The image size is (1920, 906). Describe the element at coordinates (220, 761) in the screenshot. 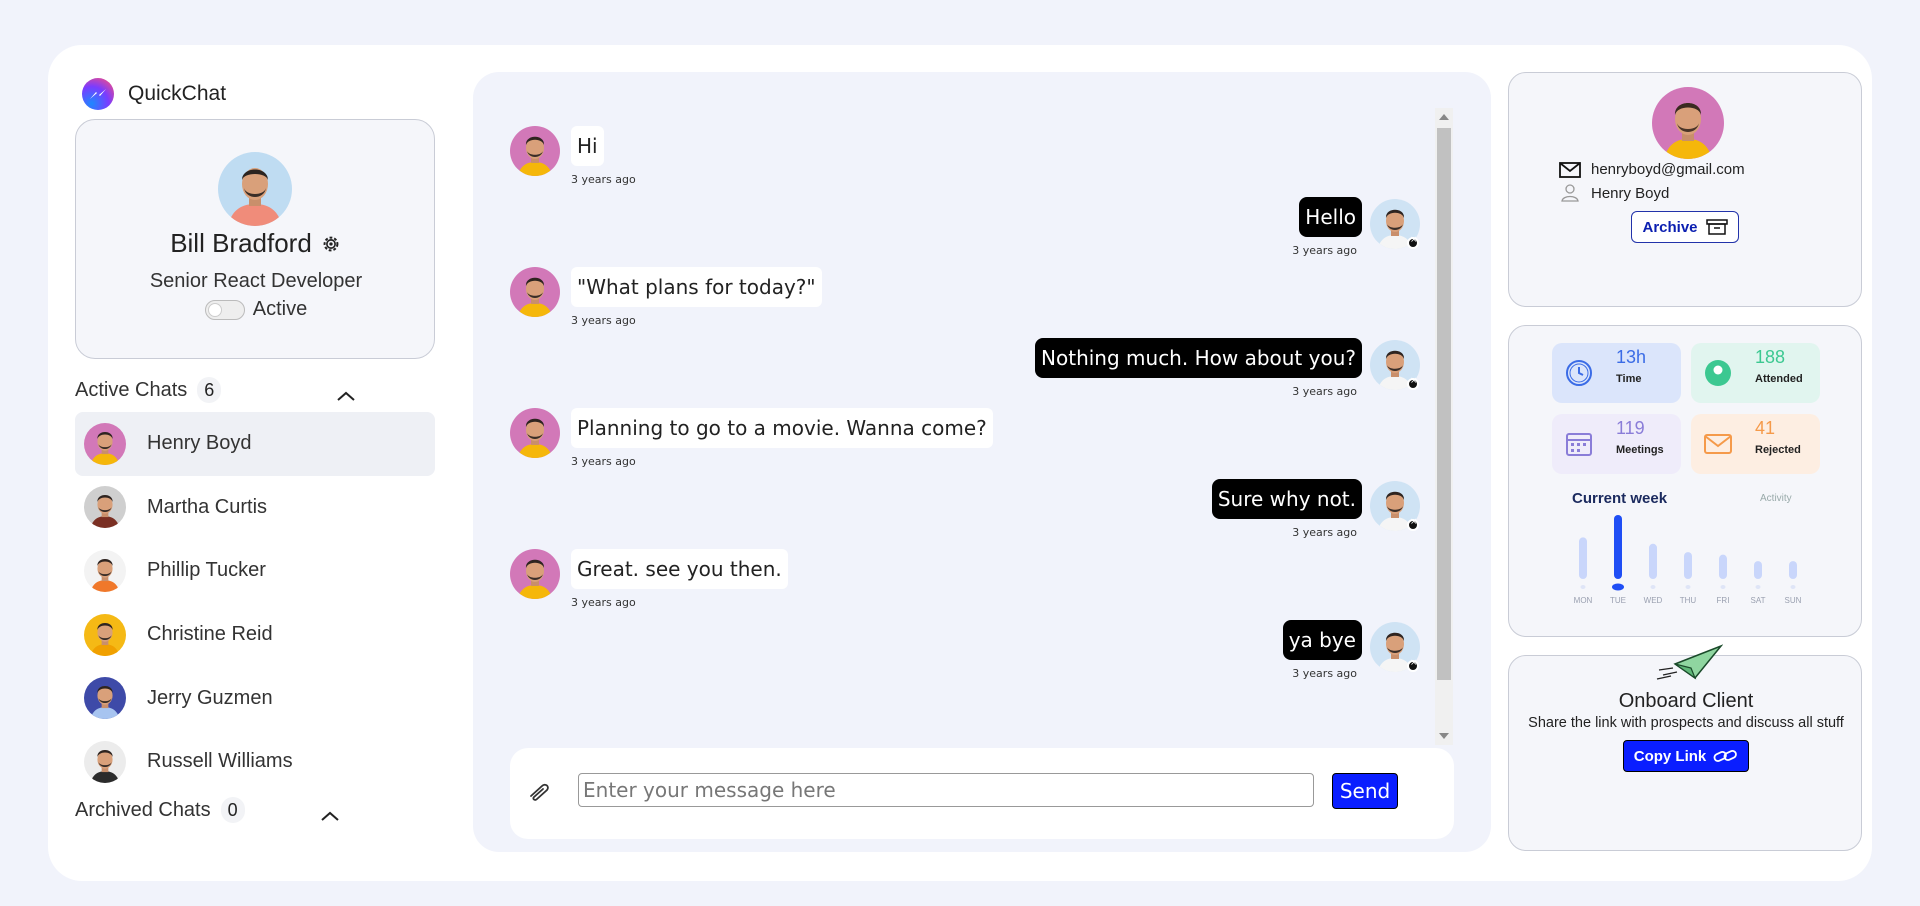

I see `chat-name: Russell Williams` at that location.